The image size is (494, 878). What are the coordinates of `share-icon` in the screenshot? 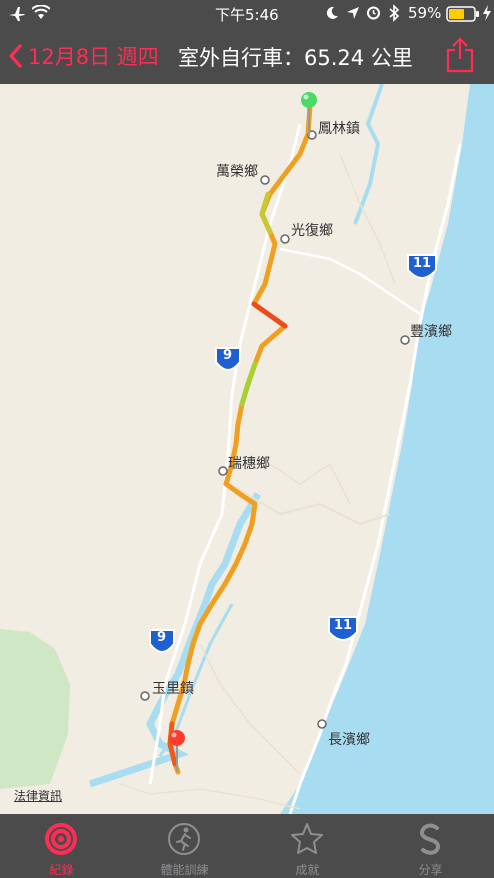 It's located at (460, 55).